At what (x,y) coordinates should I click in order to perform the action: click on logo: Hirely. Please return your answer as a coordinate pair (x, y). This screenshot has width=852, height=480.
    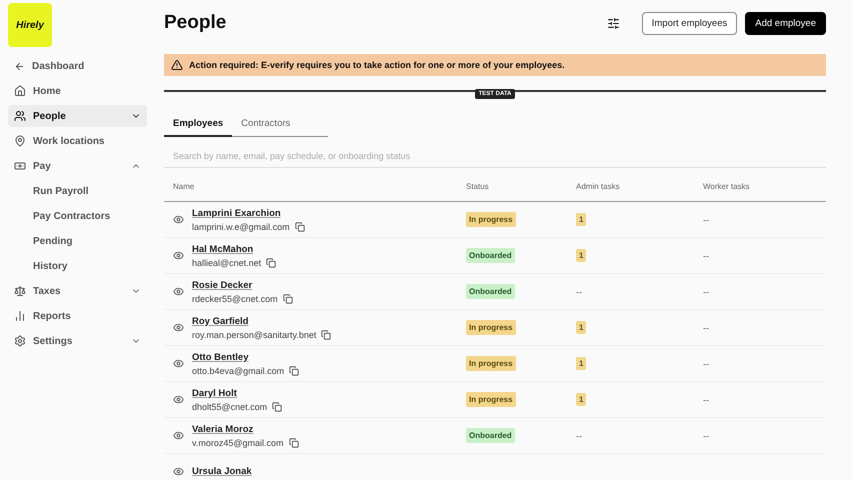
    Looking at the image, I should click on (30, 25).